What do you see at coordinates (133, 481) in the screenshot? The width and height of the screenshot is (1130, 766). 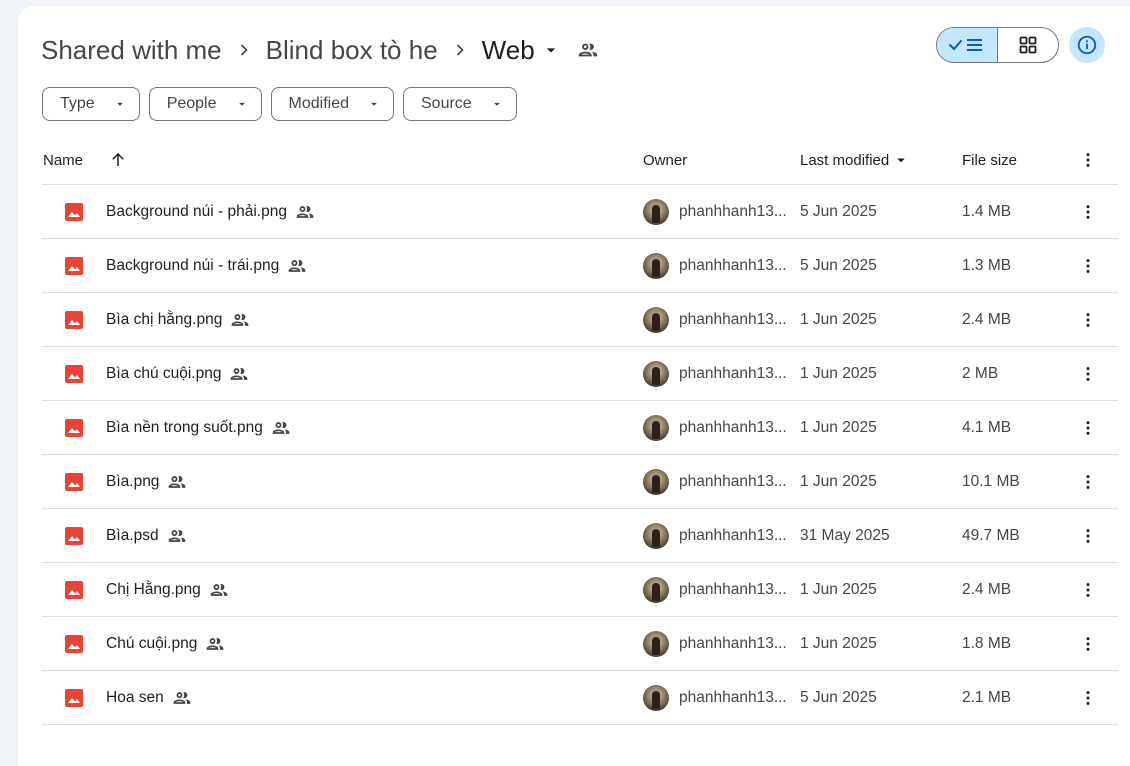 I see `file-name: Bìa.png` at bounding box center [133, 481].